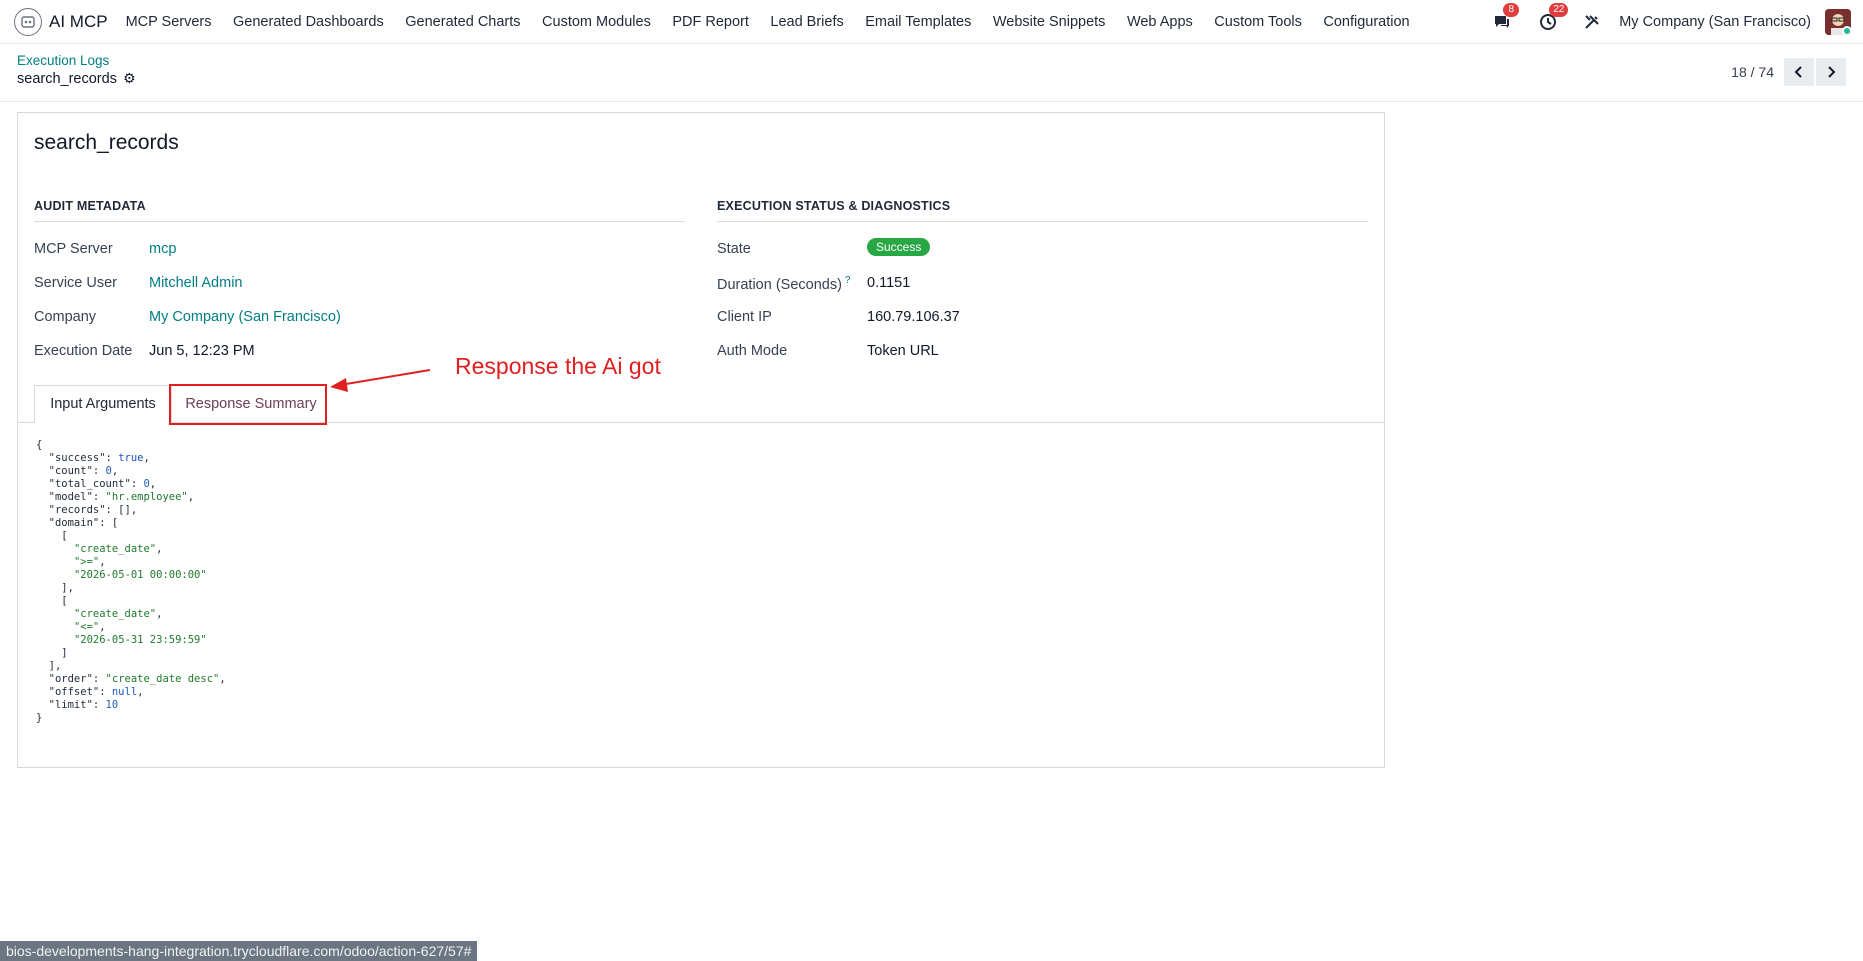 The image size is (1863, 961). I want to click on ai-mcp-app-icon, so click(28, 21).